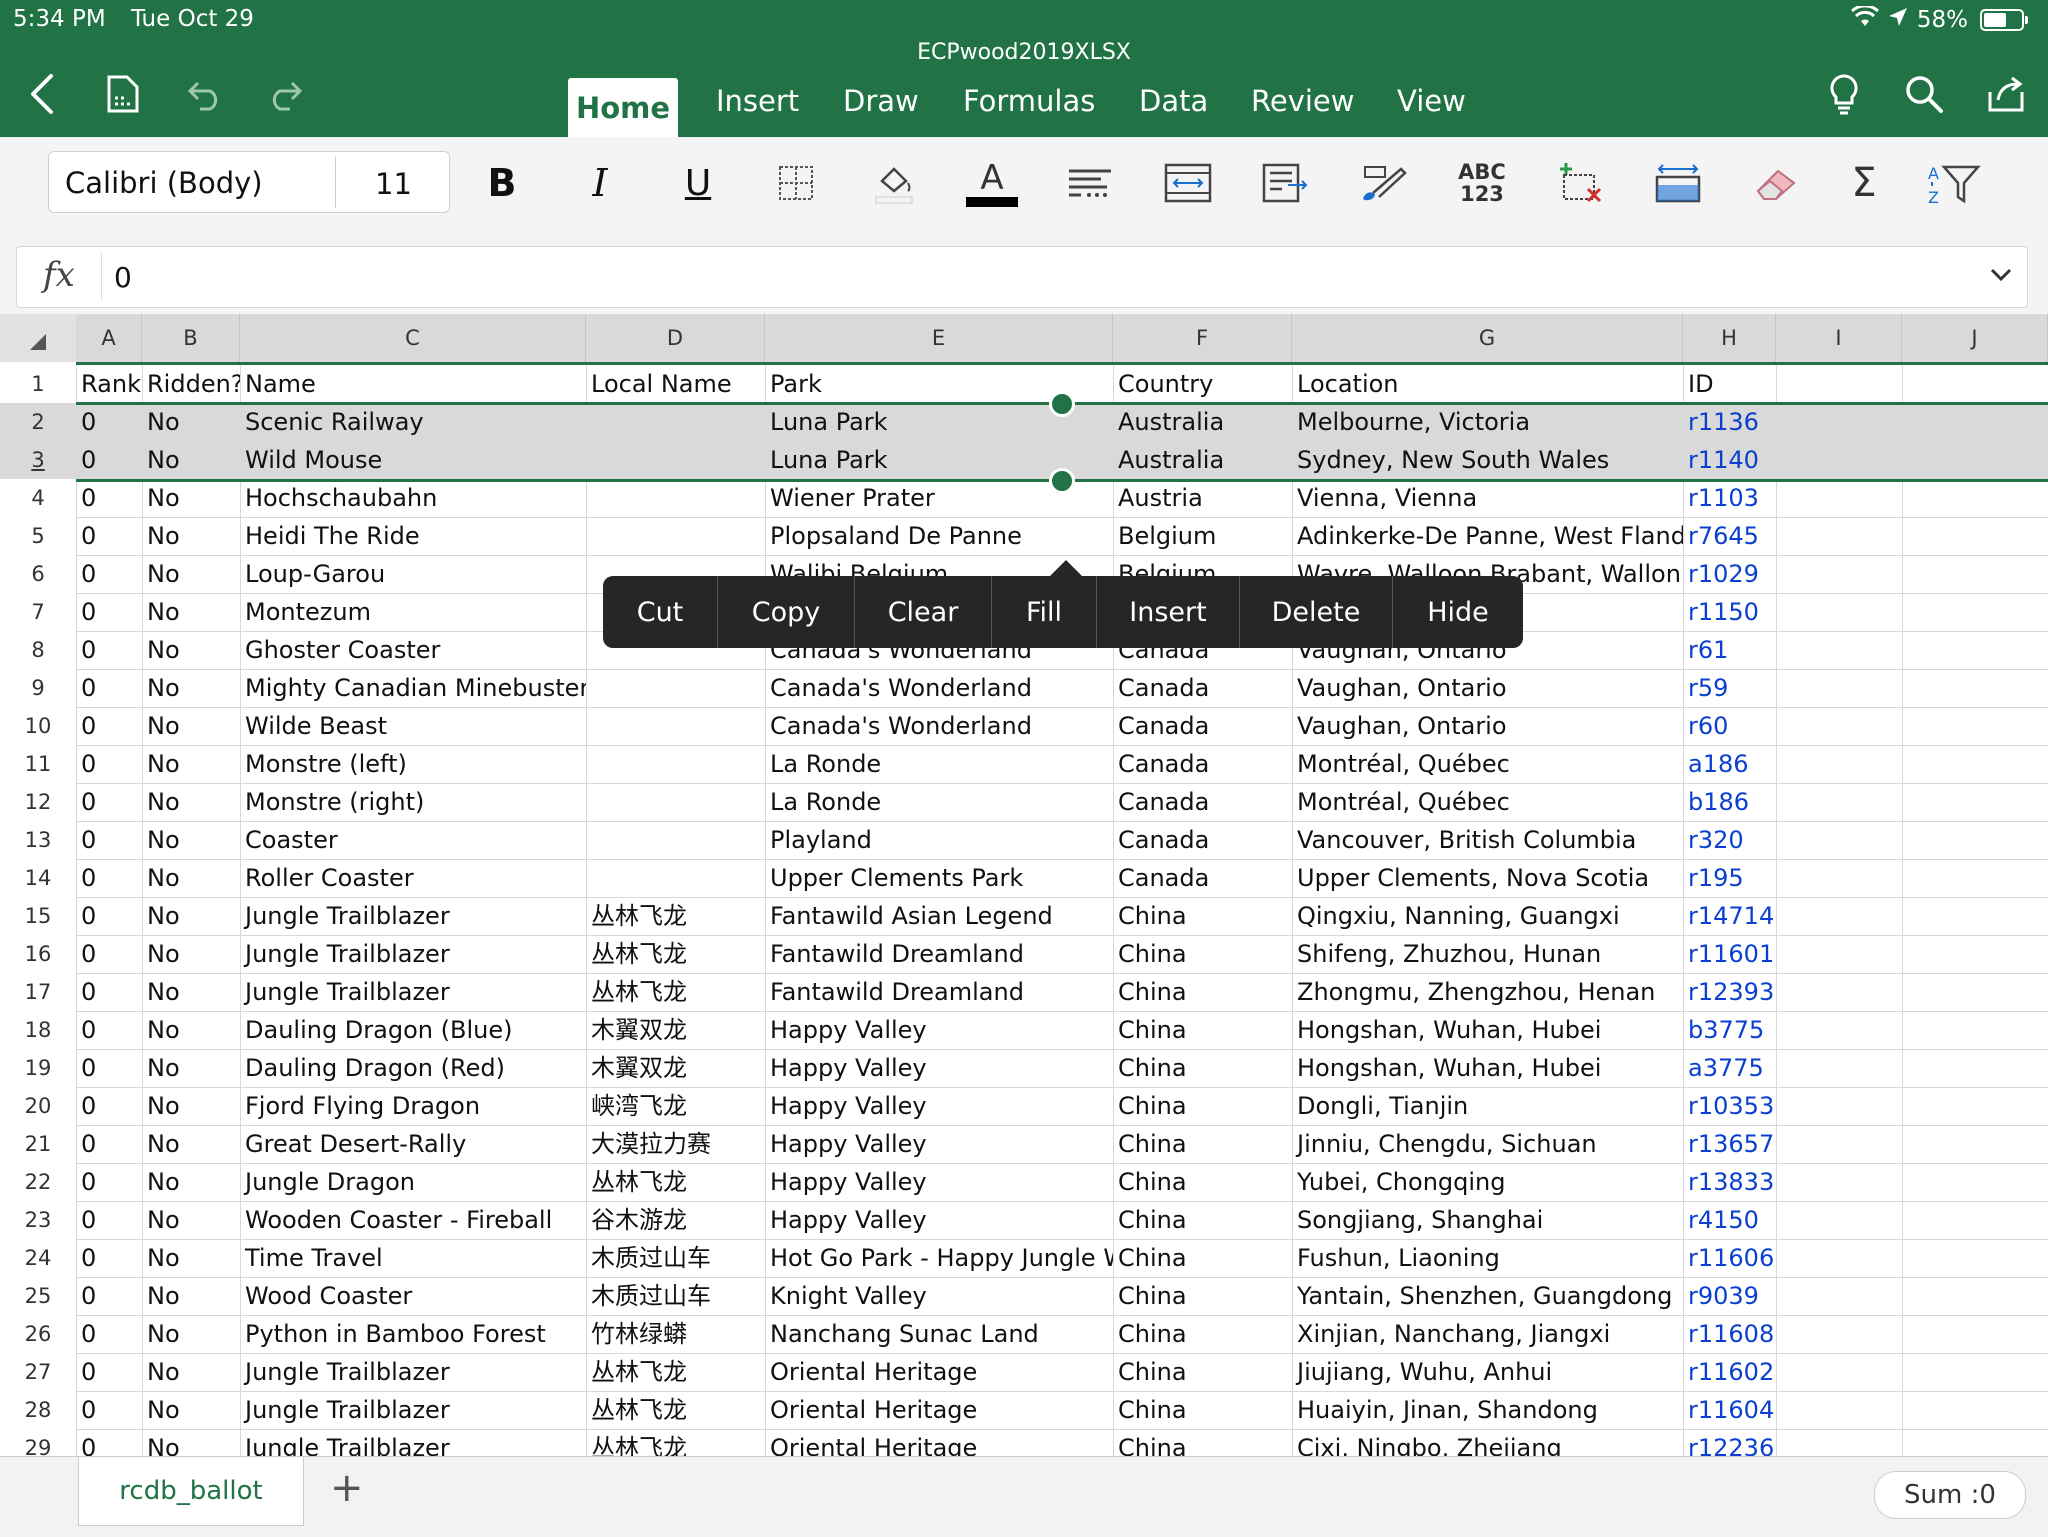 Image resolution: width=2048 pixels, height=1537 pixels. Describe the element at coordinates (413, 1068) in the screenshot. I see `cell-c19: Dauling Dragon (Red)` at that location.